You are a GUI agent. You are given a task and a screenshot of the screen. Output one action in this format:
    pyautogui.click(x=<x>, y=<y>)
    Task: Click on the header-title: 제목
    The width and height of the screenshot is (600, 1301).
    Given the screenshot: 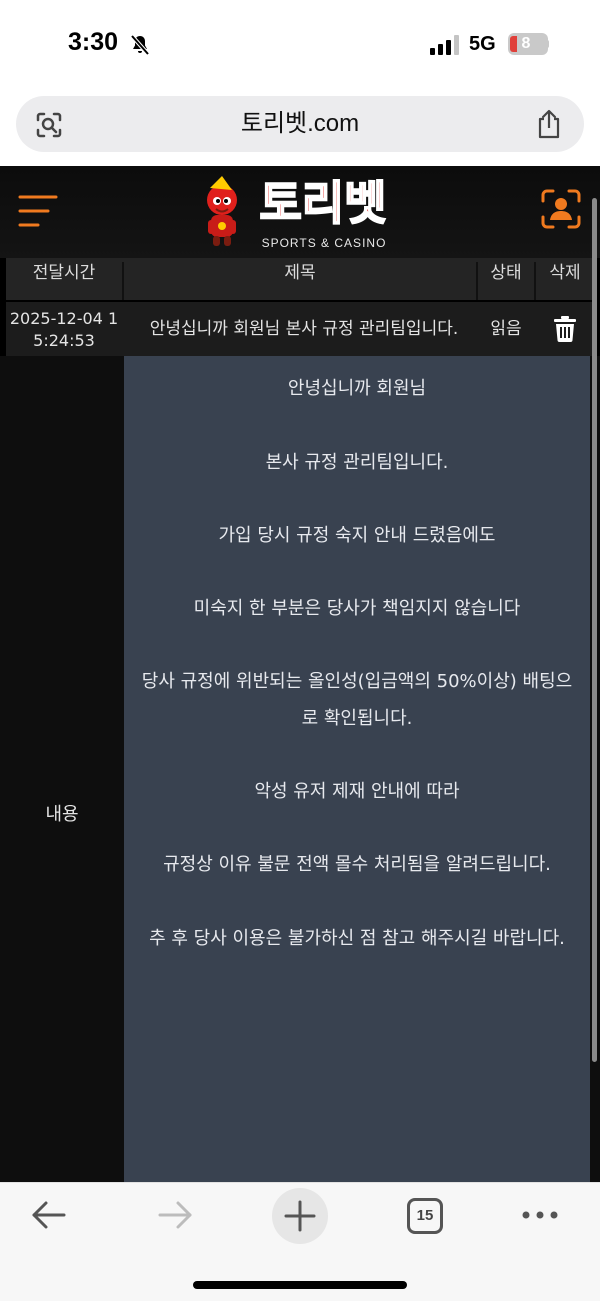 What is the action you would take?
    pyautogui.click(x=300, y=273)
    